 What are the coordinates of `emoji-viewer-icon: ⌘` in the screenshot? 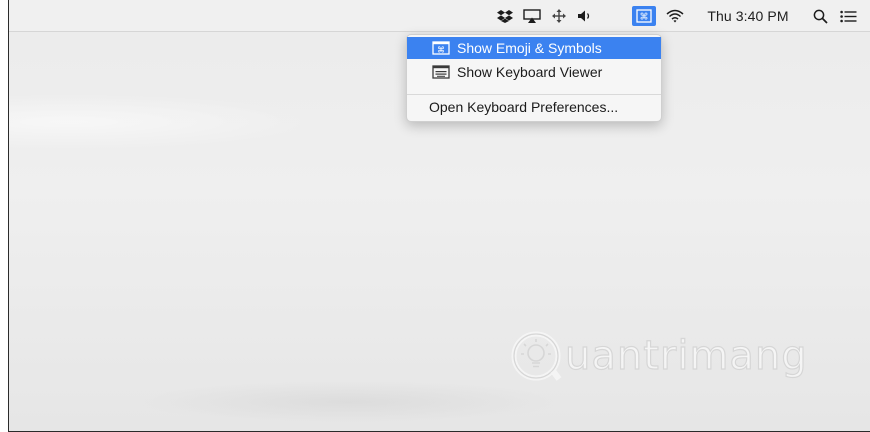 It's located at (441, 48).